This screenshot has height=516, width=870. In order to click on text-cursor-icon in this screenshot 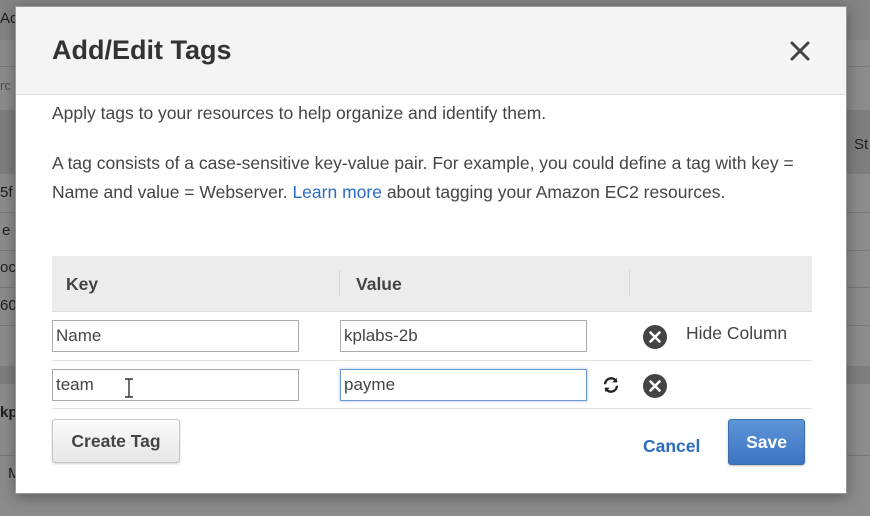, I will do `click(129, 388)`.